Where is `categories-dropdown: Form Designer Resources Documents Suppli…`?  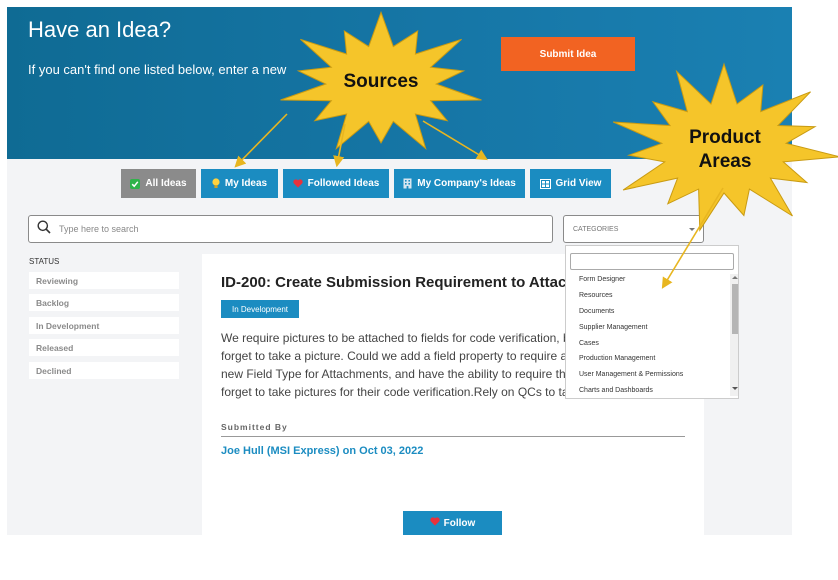 categories-dropdown: Form Designer Resources Documents Suppli… is located at coordinates (652, 322).